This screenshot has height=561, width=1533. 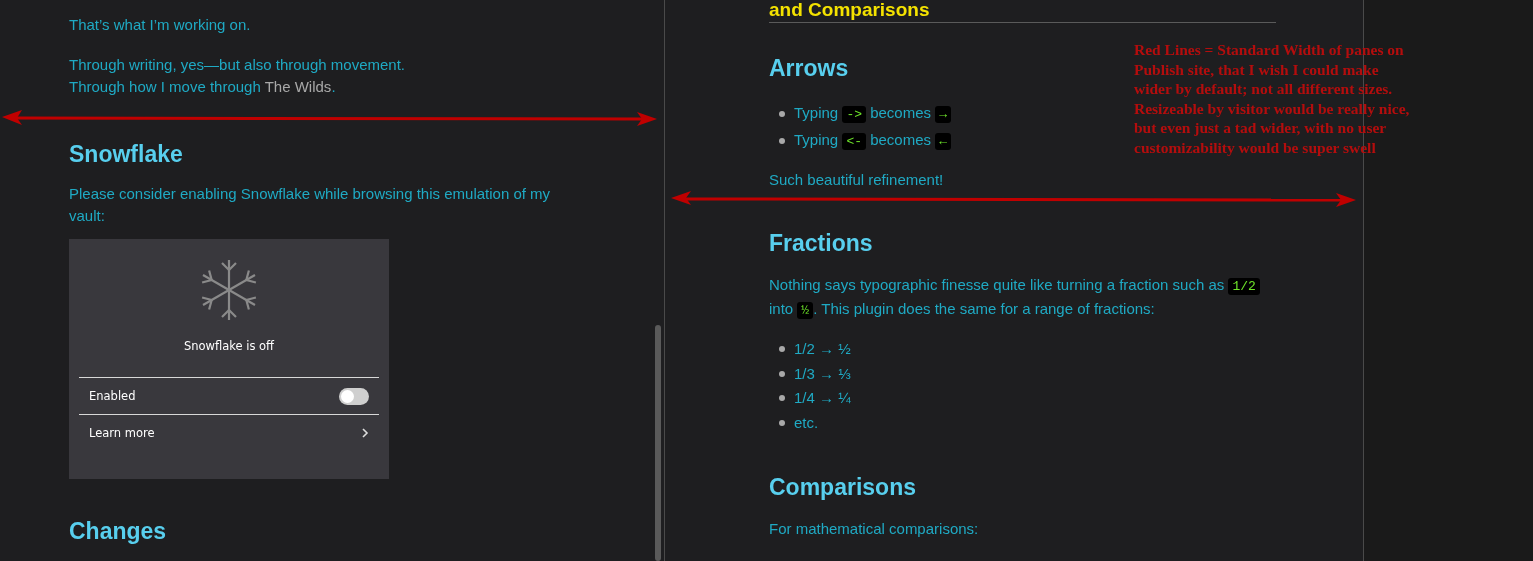 What do you see at coordinates (854, 114) in the screenshot?
I see `inline-code: ->` at bounding box center [854, 114].